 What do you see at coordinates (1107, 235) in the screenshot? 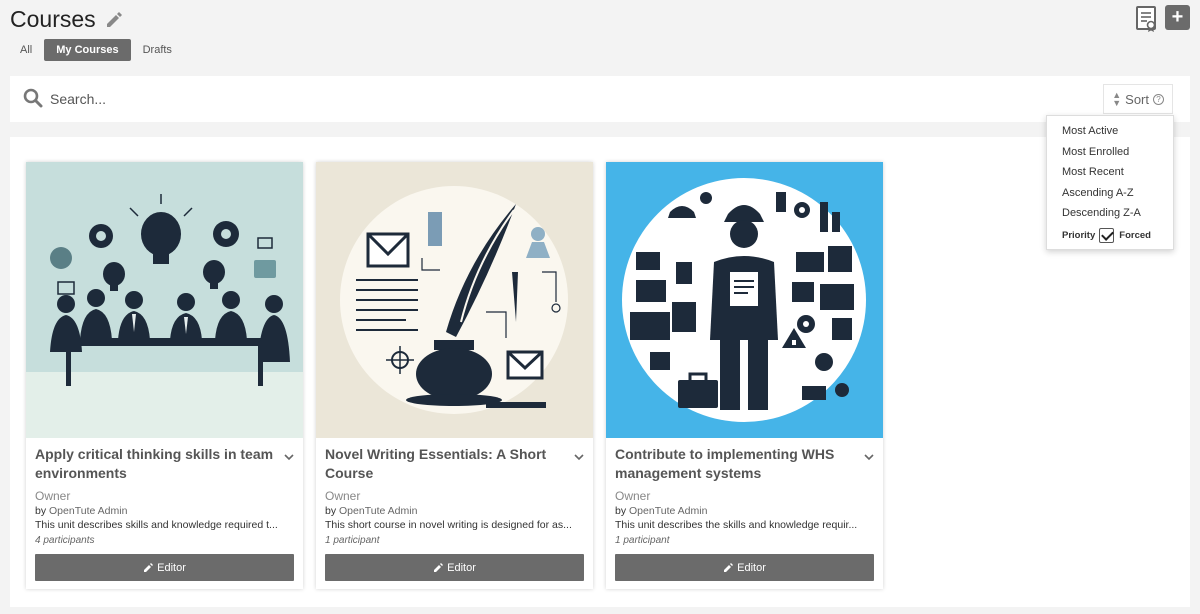
I see `forced-checkbox` at bounding box center [1107, 235].